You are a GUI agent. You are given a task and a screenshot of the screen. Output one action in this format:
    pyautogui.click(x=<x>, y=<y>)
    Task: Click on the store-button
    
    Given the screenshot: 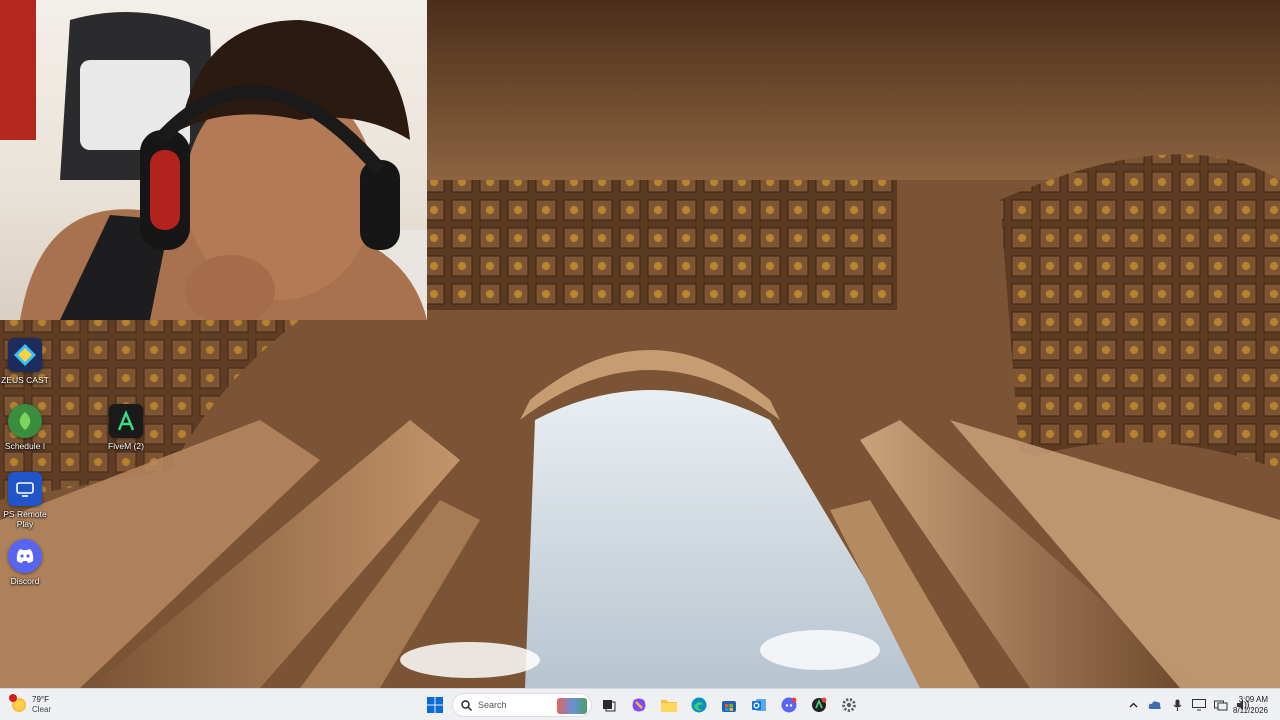 What is the action you would take?
    pyautogui.click(x=729, y=705)
    